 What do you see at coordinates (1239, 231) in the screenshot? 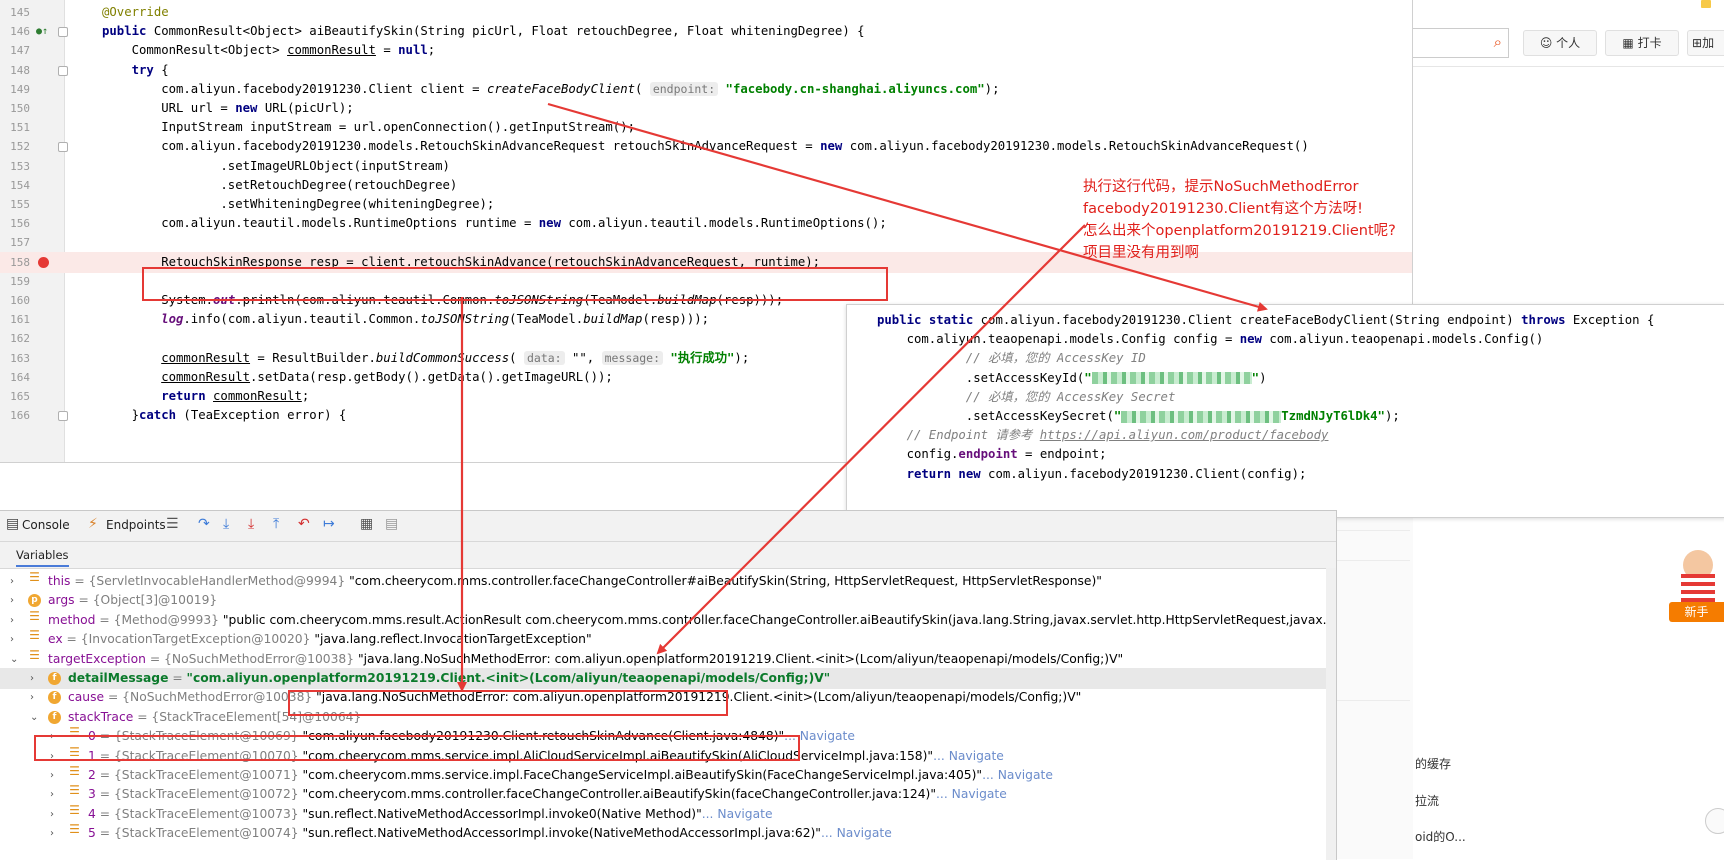
I see `note-line: 怎么出来个openplatform20191219.Client呢?` at bounding box center [1239, 231].